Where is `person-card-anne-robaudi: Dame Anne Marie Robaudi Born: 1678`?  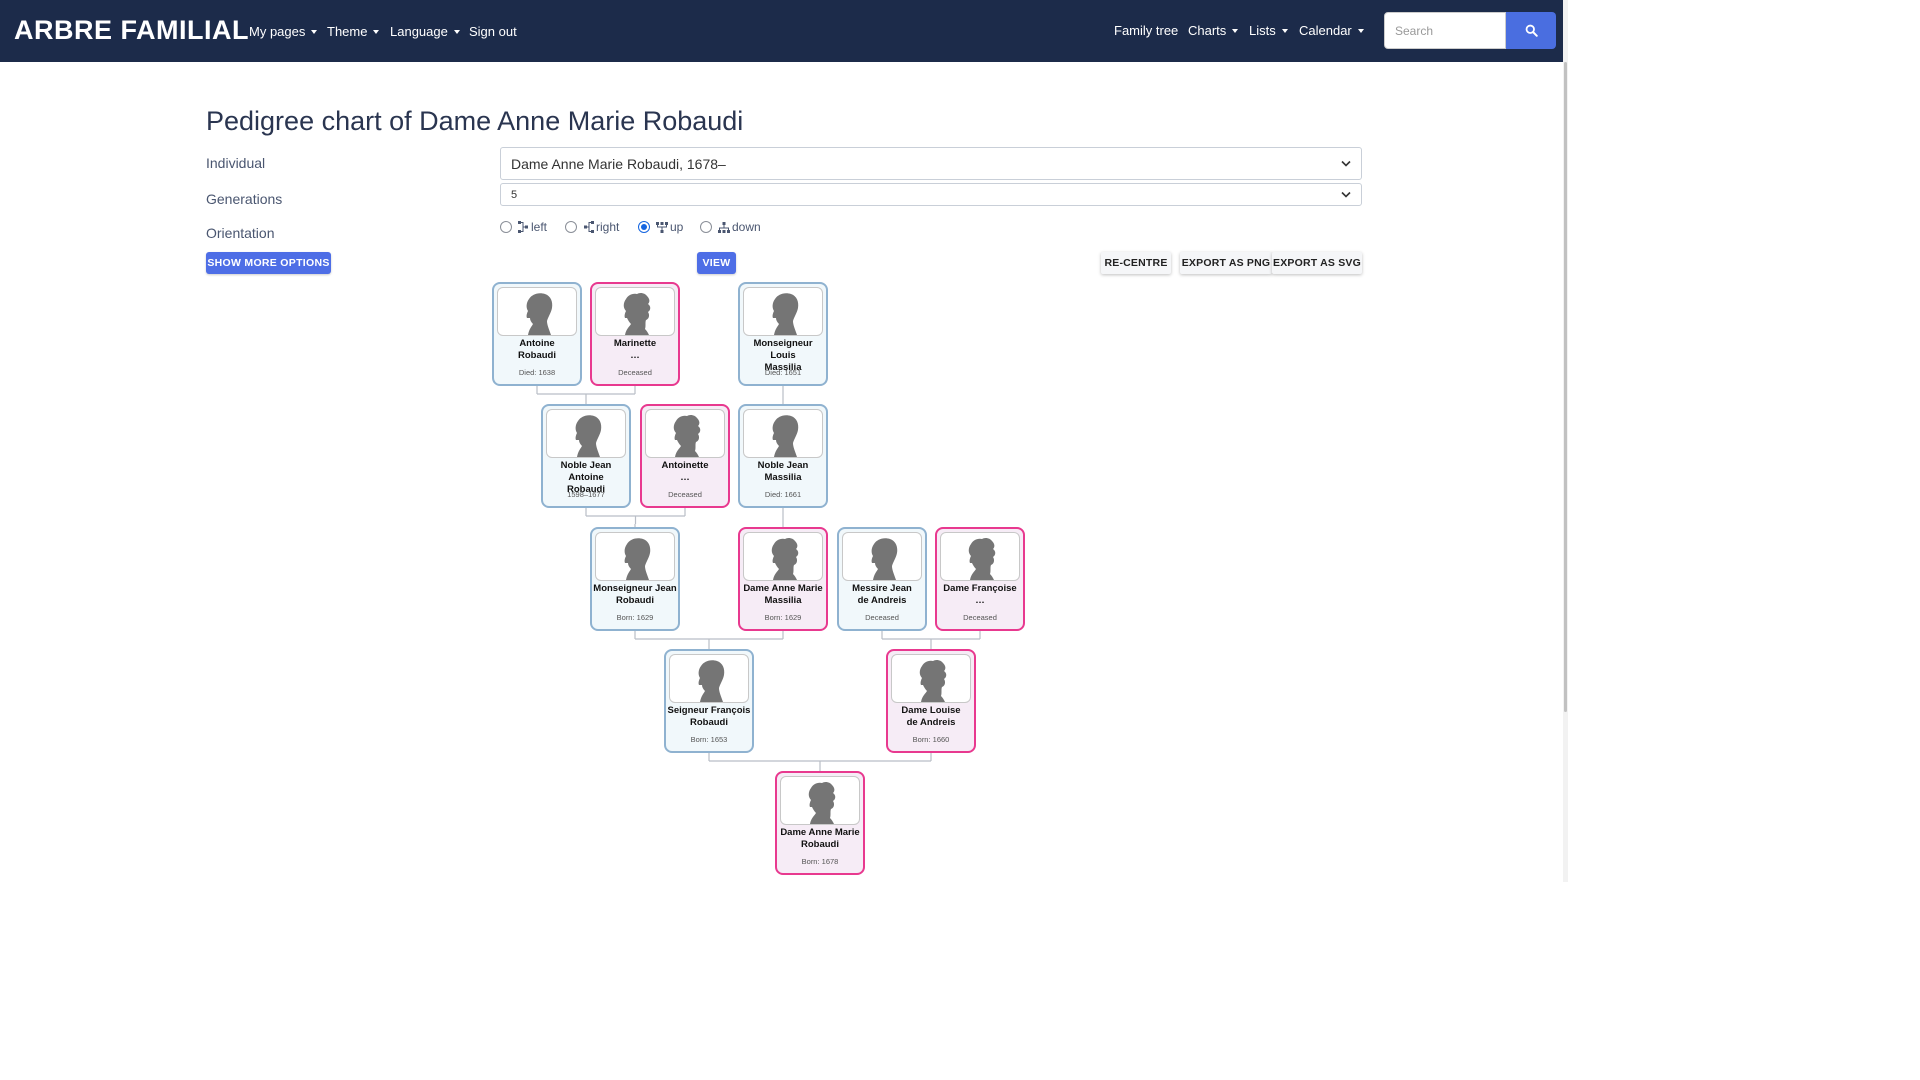
person-card-anne-robaudi: Dame Anne Marie Robaudi Born: 1678 is located at coordinates (820, 823).